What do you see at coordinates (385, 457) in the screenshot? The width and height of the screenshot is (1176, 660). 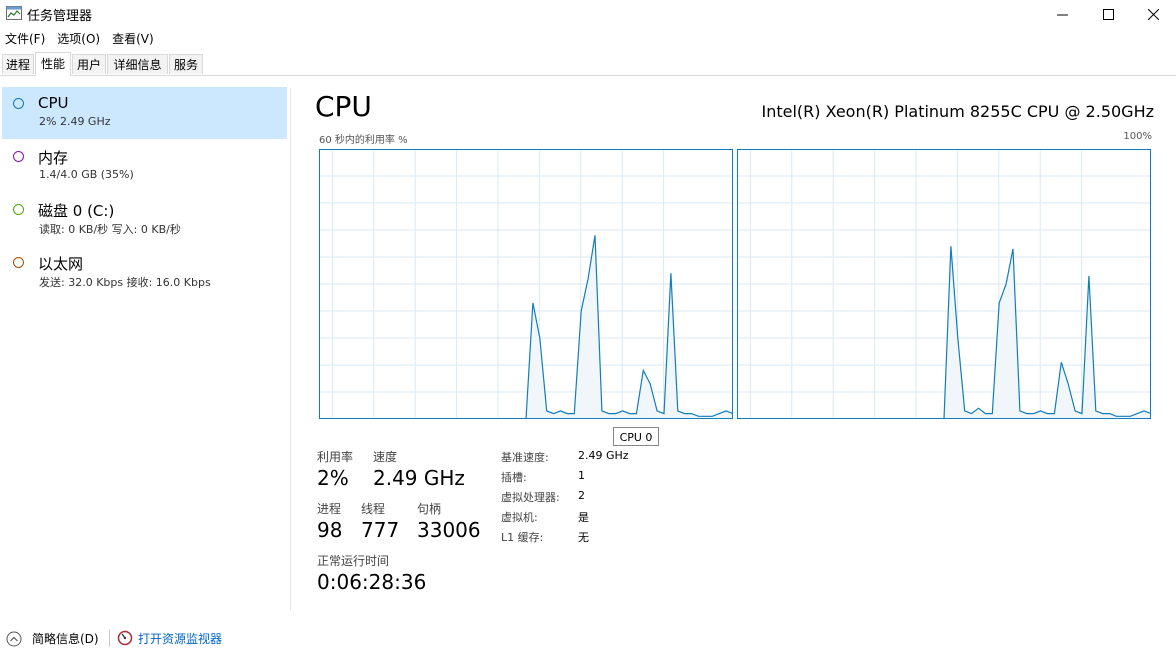 I see `speed-label: 速度` at bounding box center [385, 457].